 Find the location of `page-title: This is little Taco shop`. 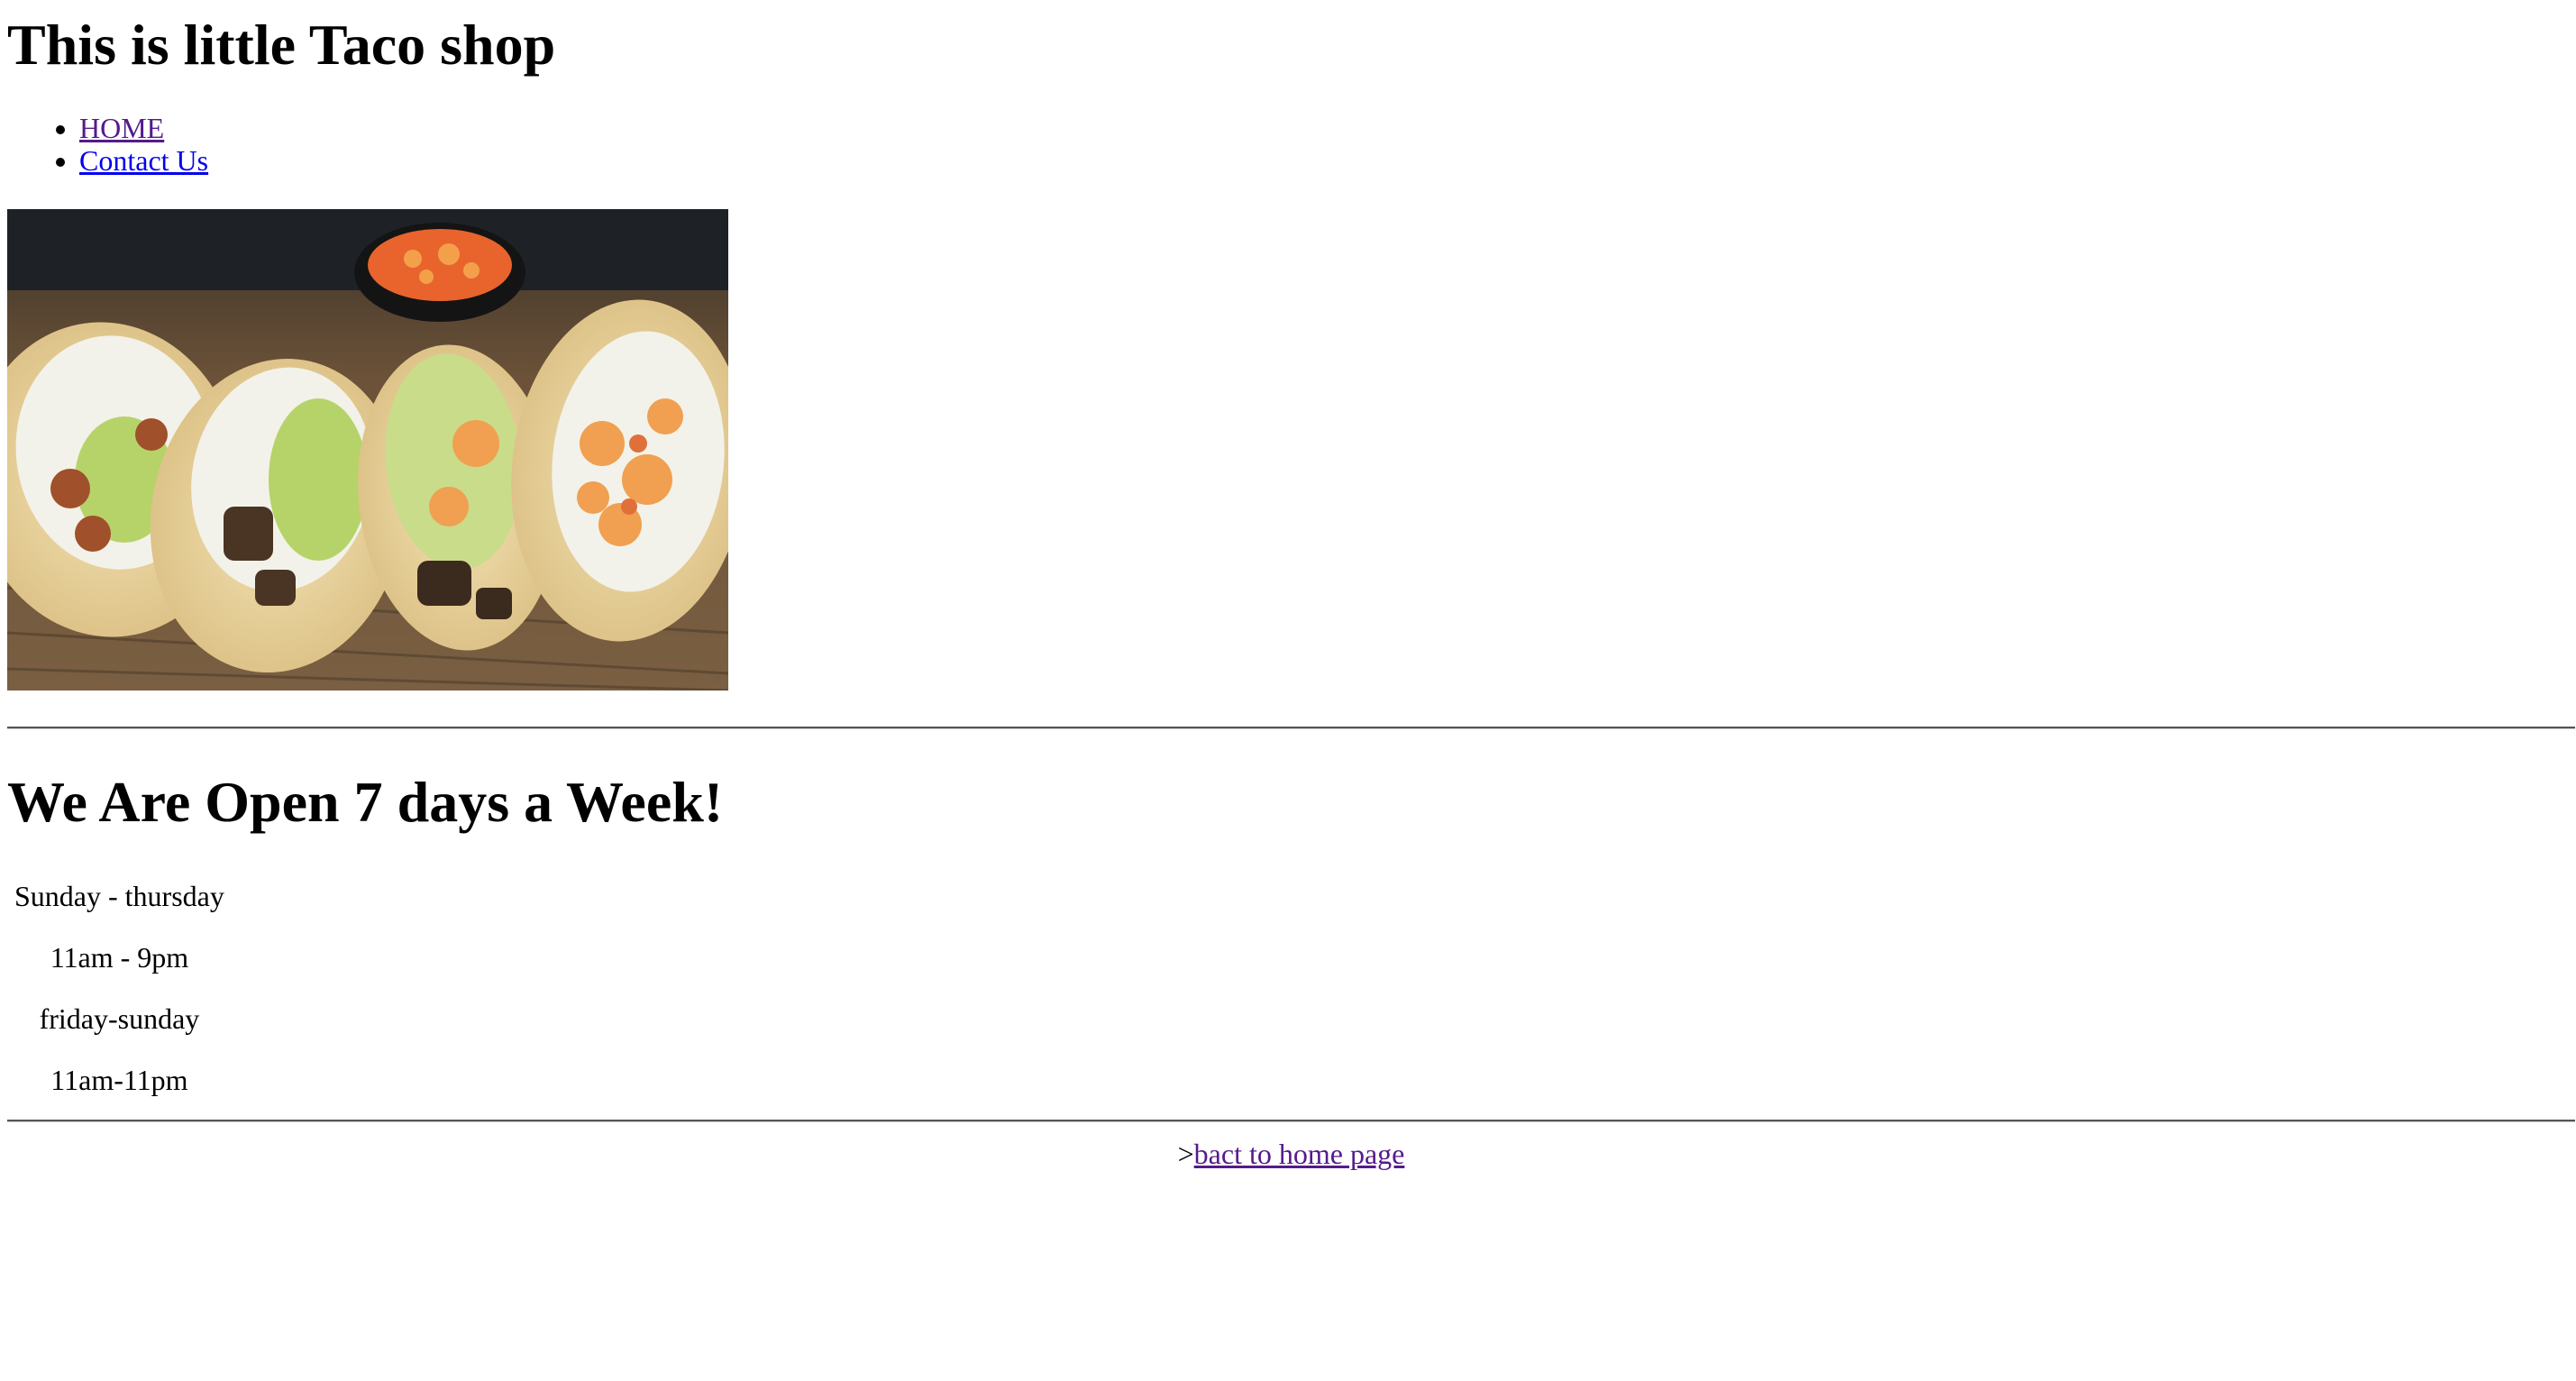

page-title: This is little Taco shop is located at coordinates (281, 45).